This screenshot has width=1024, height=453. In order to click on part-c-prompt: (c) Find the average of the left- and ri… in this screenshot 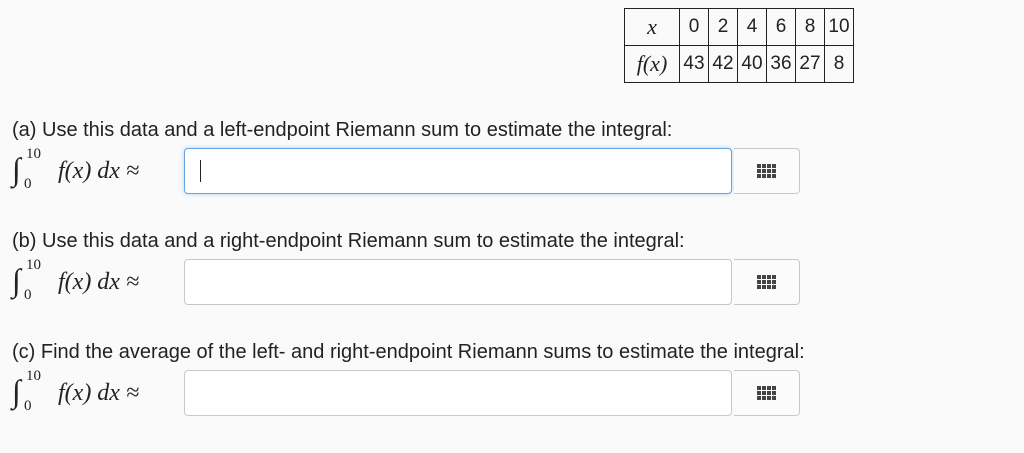, I will do `click(408, 352)`.